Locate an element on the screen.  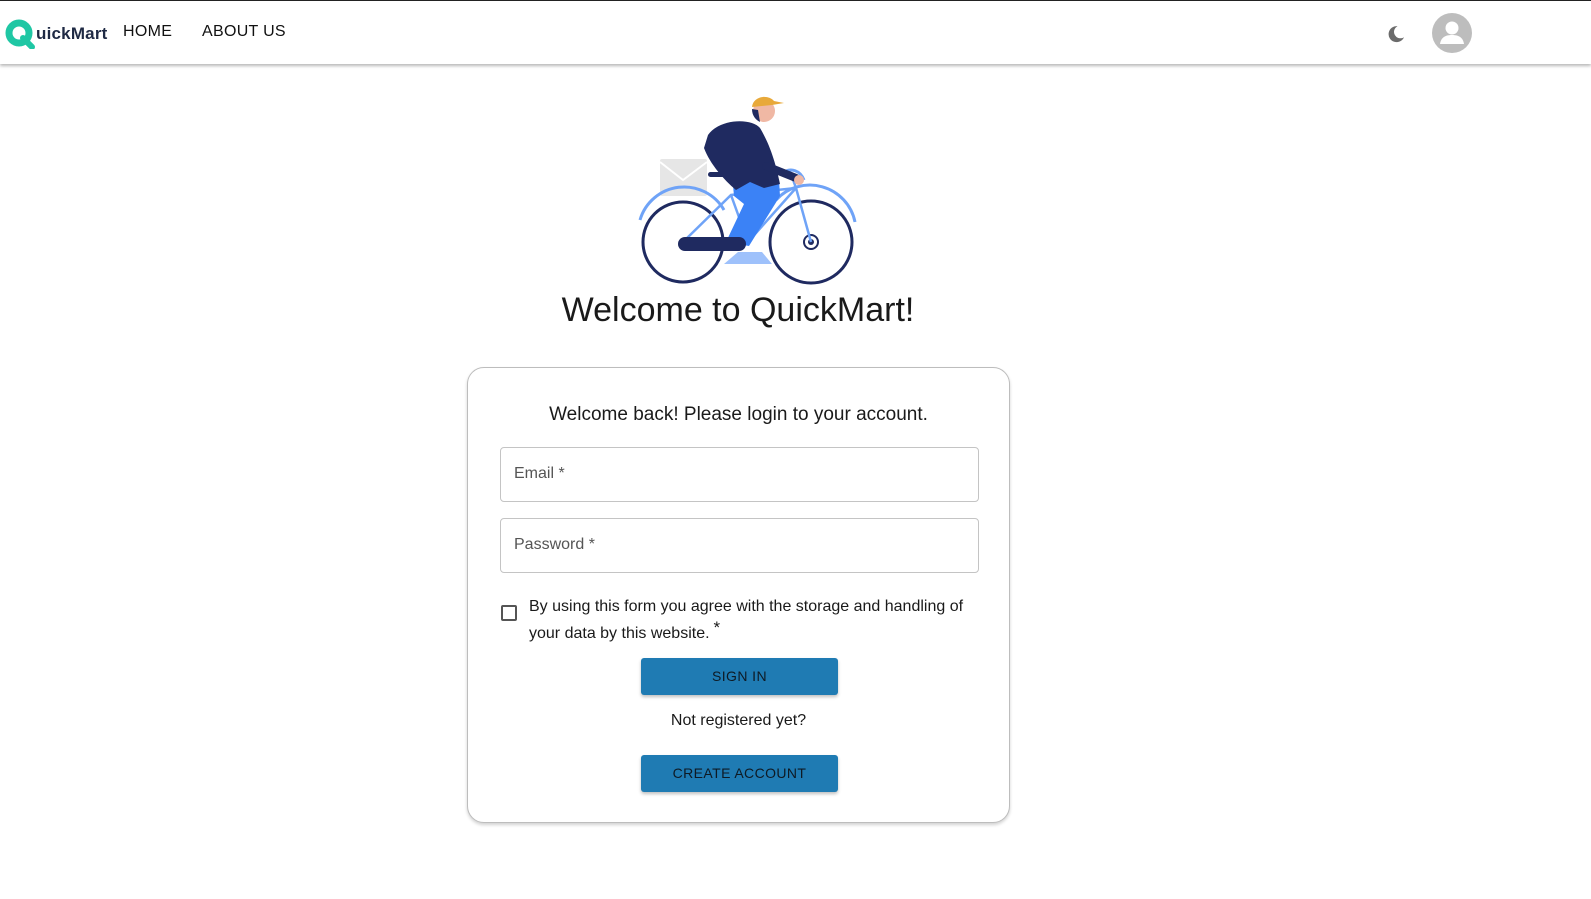
user-avatar-button is located at coordinates (1452, 33).